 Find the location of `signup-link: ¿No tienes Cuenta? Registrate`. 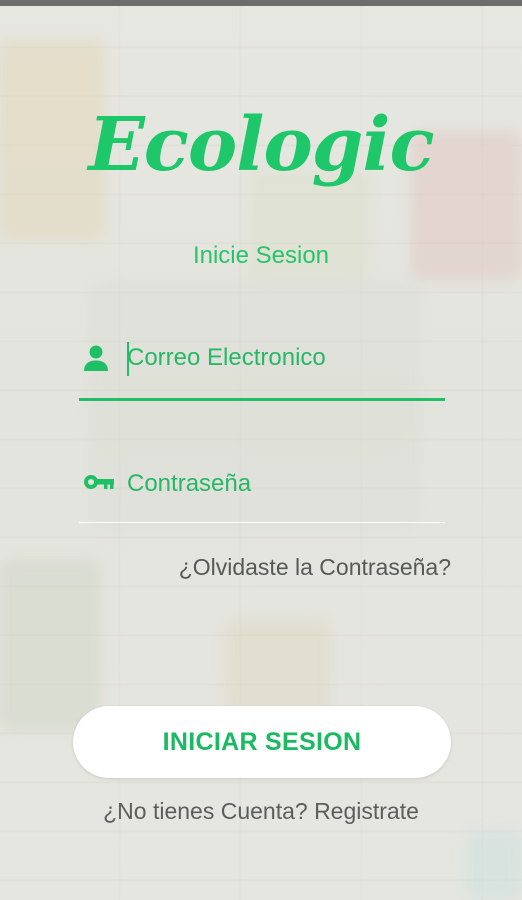

signup-link: ¿No tienes Cuenta? Registrate is located at coordinates (261, 811).